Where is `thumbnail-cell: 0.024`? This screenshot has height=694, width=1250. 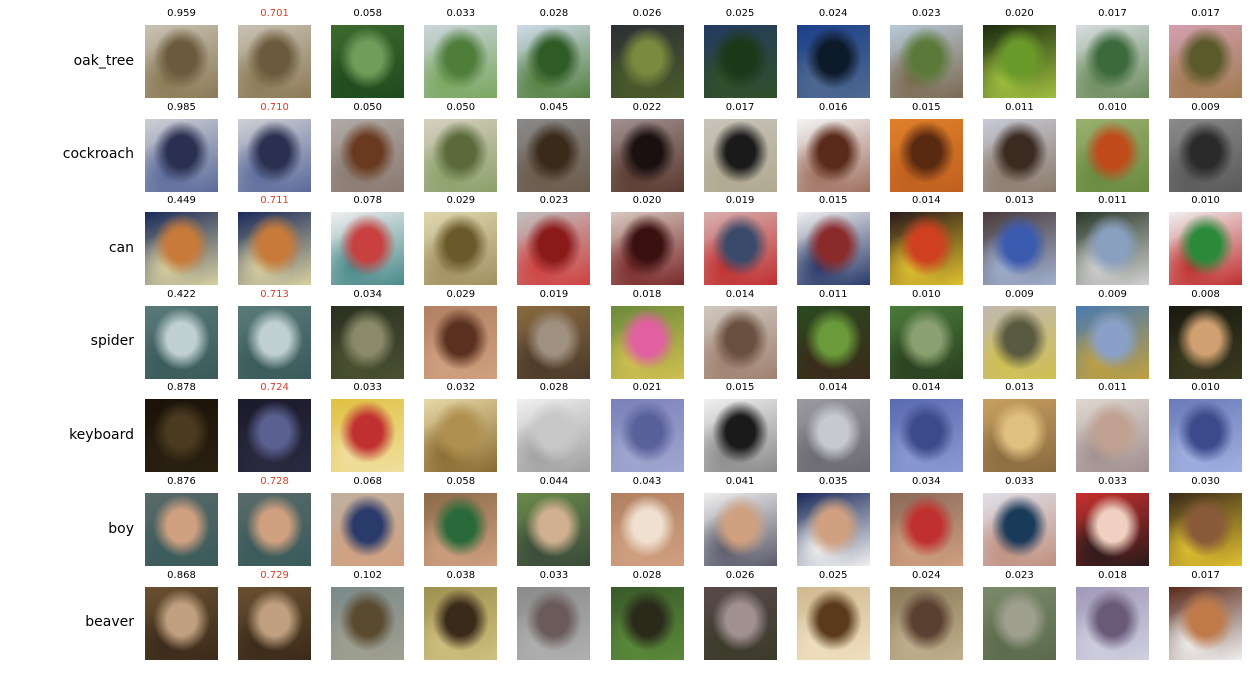 thumbnail-cell: 0.024 is located at coordinates (833, 52).